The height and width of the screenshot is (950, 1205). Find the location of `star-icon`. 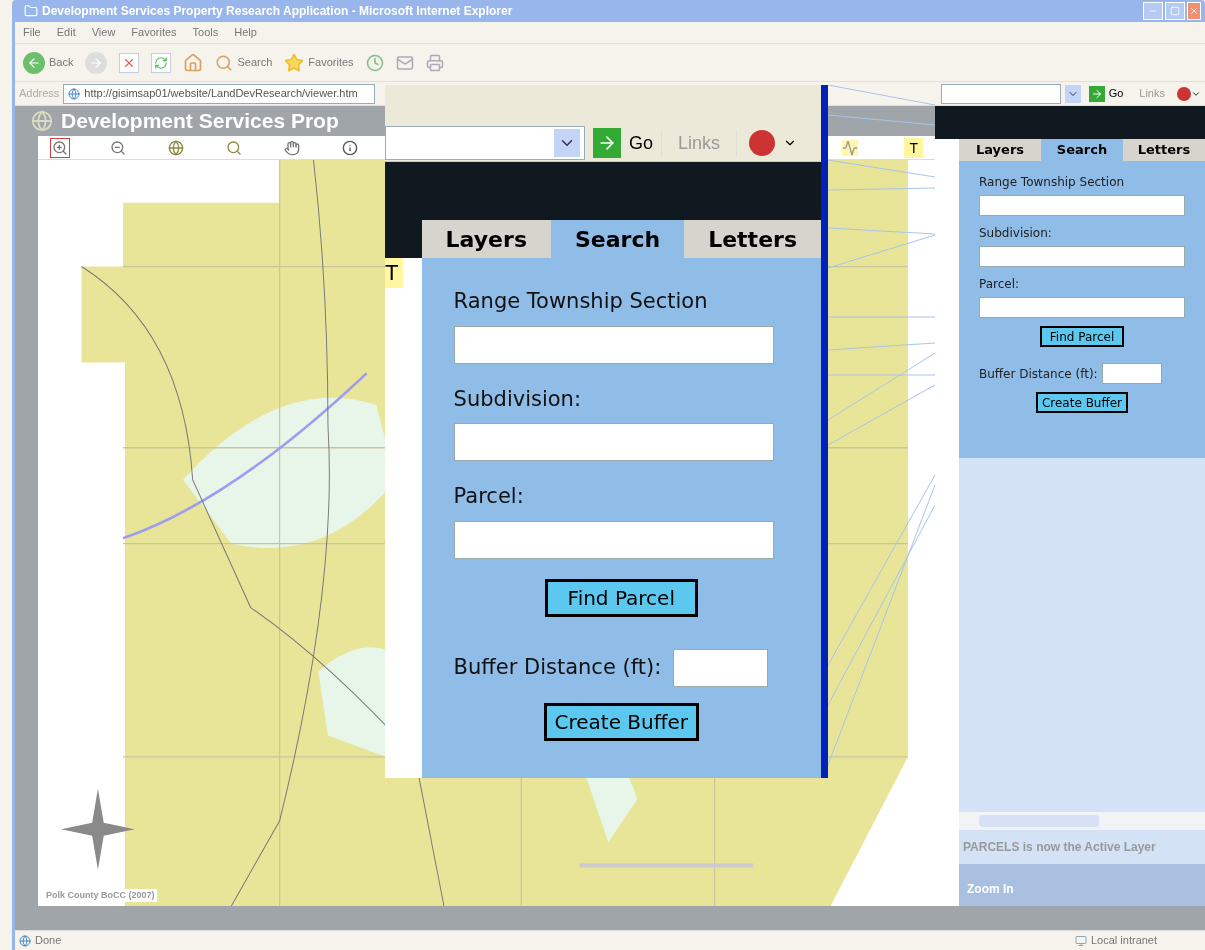

star-icon is located at coordinates (294, 62).